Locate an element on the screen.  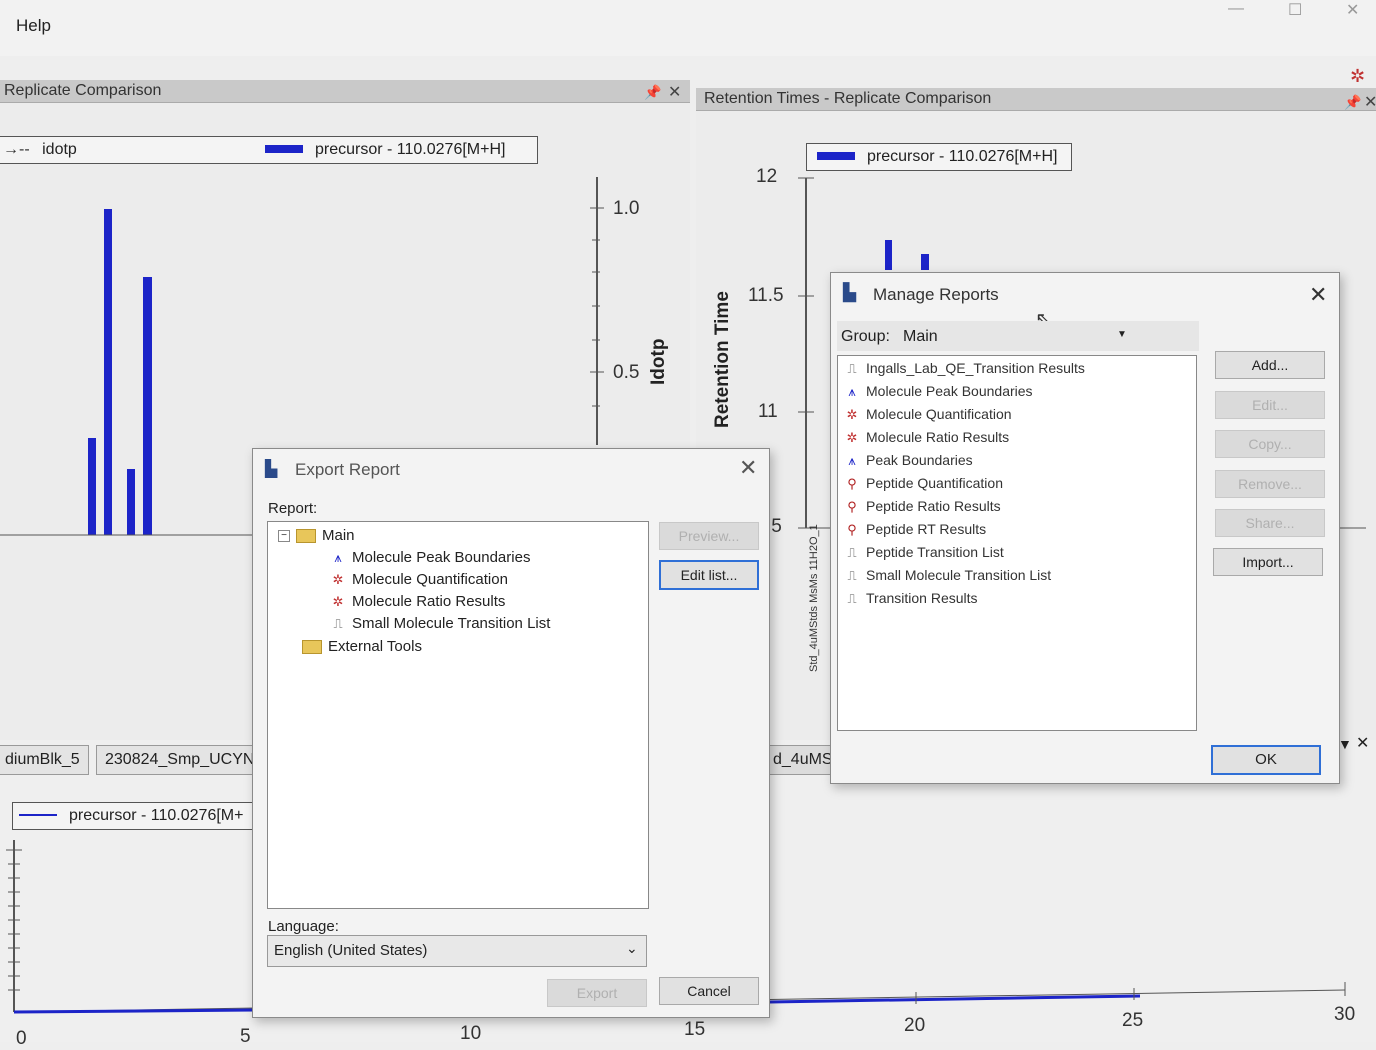
tree-item: ⎍ Small Molecule Transition List is located at coordinates (440, 623).